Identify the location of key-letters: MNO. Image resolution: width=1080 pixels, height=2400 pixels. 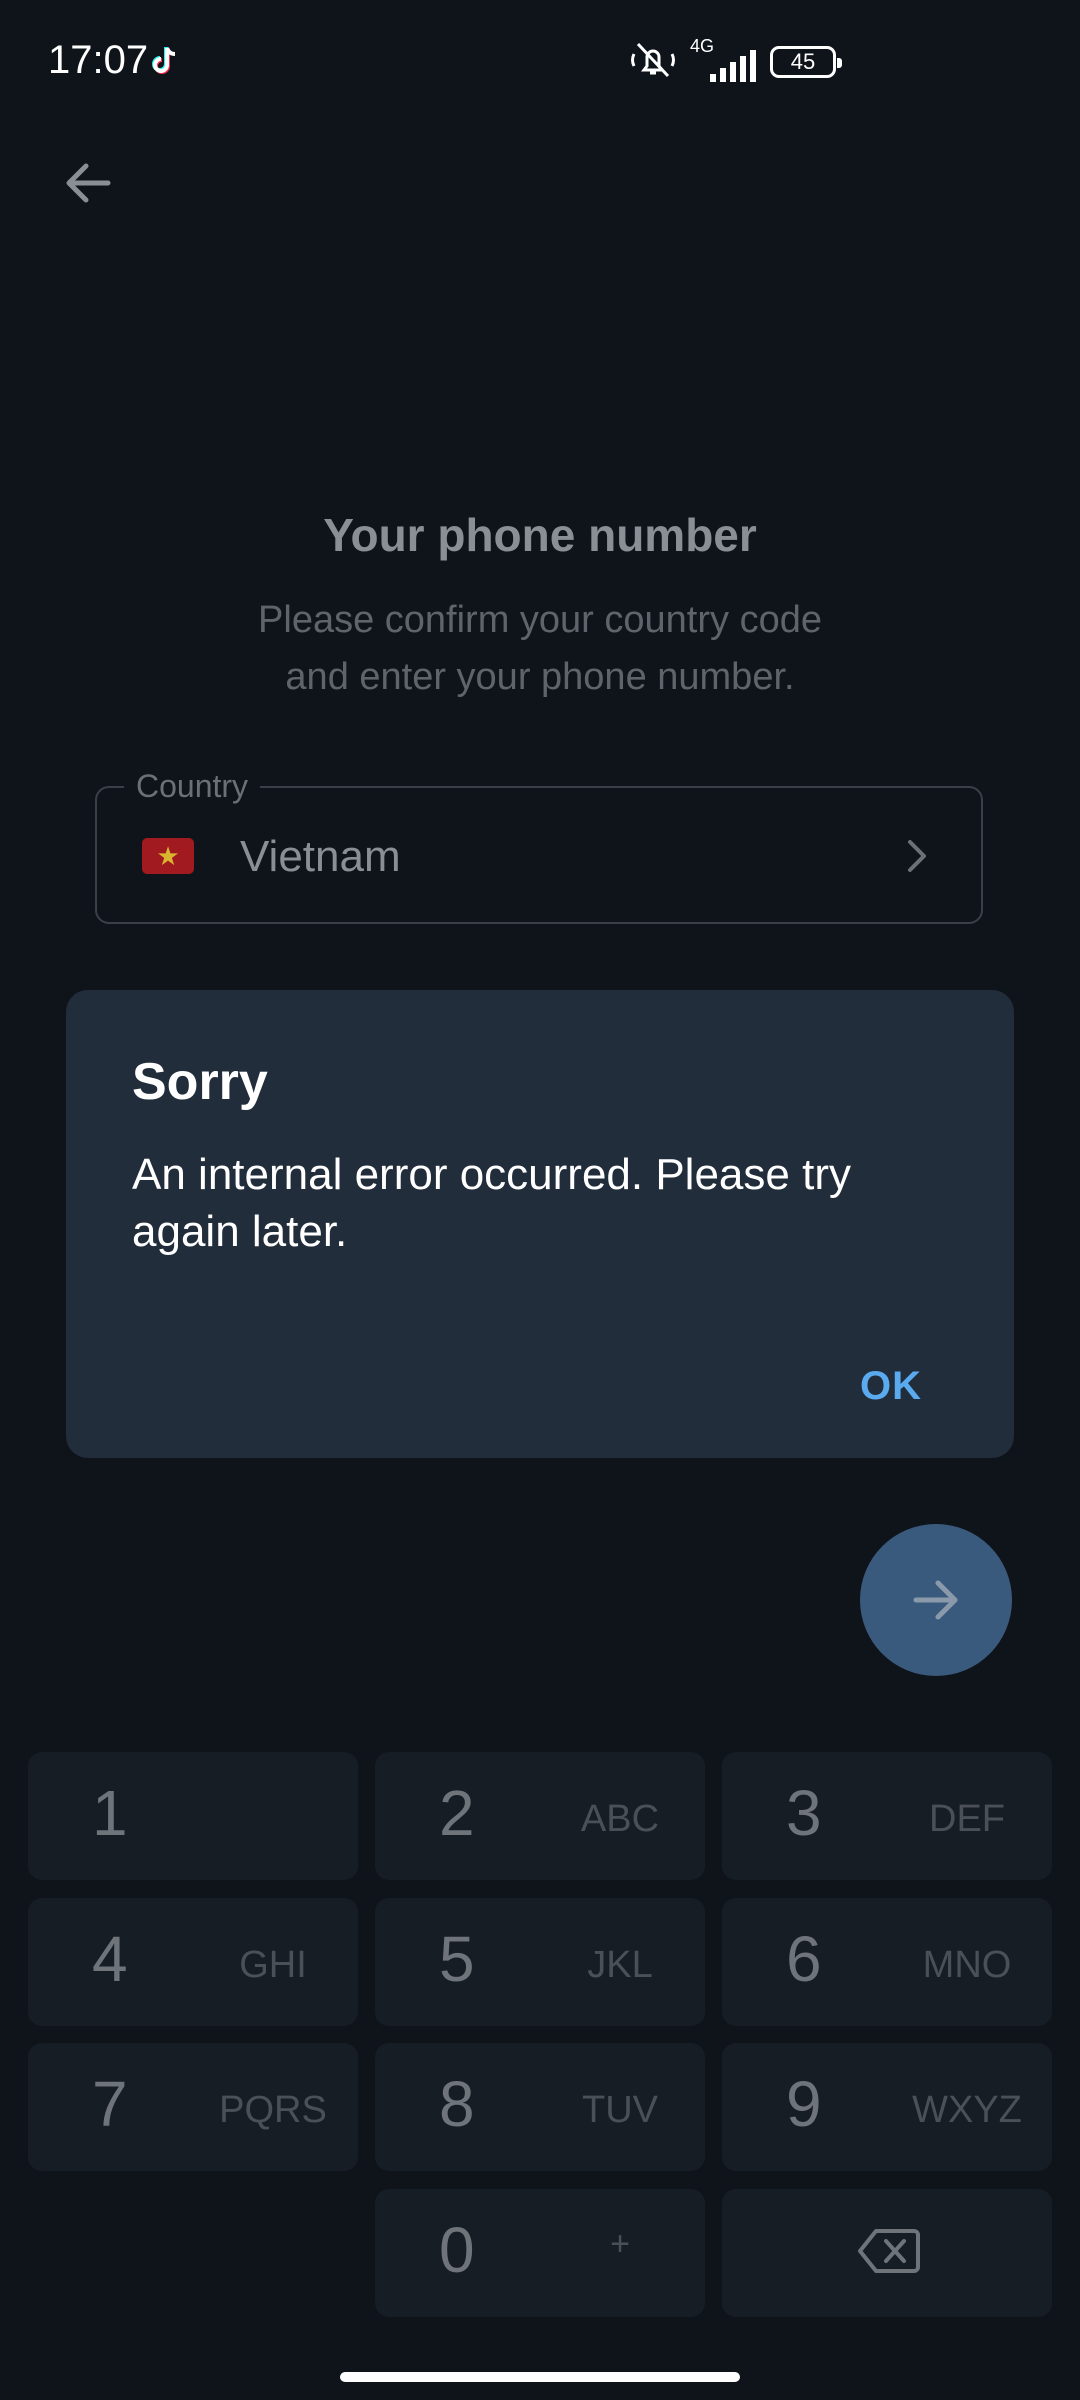
(967, 1965).